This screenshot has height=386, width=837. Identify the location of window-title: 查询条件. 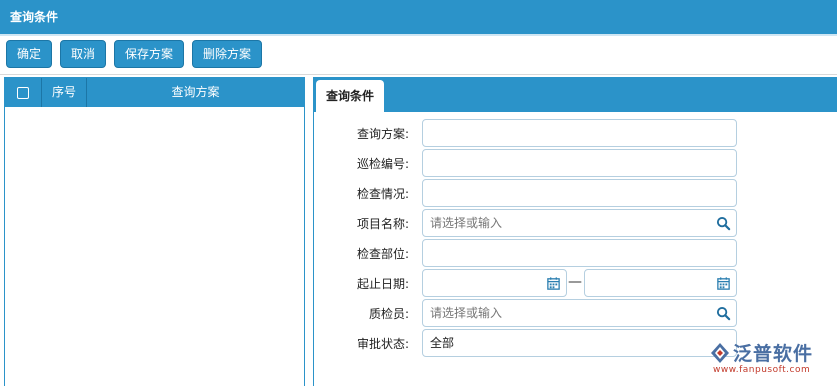
(418, 17).